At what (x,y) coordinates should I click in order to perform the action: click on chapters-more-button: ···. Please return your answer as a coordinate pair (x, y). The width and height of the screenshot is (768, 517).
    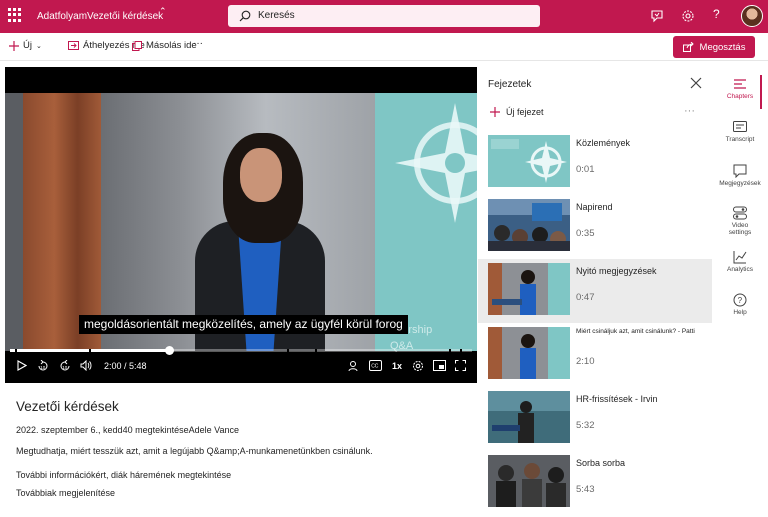
    Looking at the image, I should click on (689, 111).